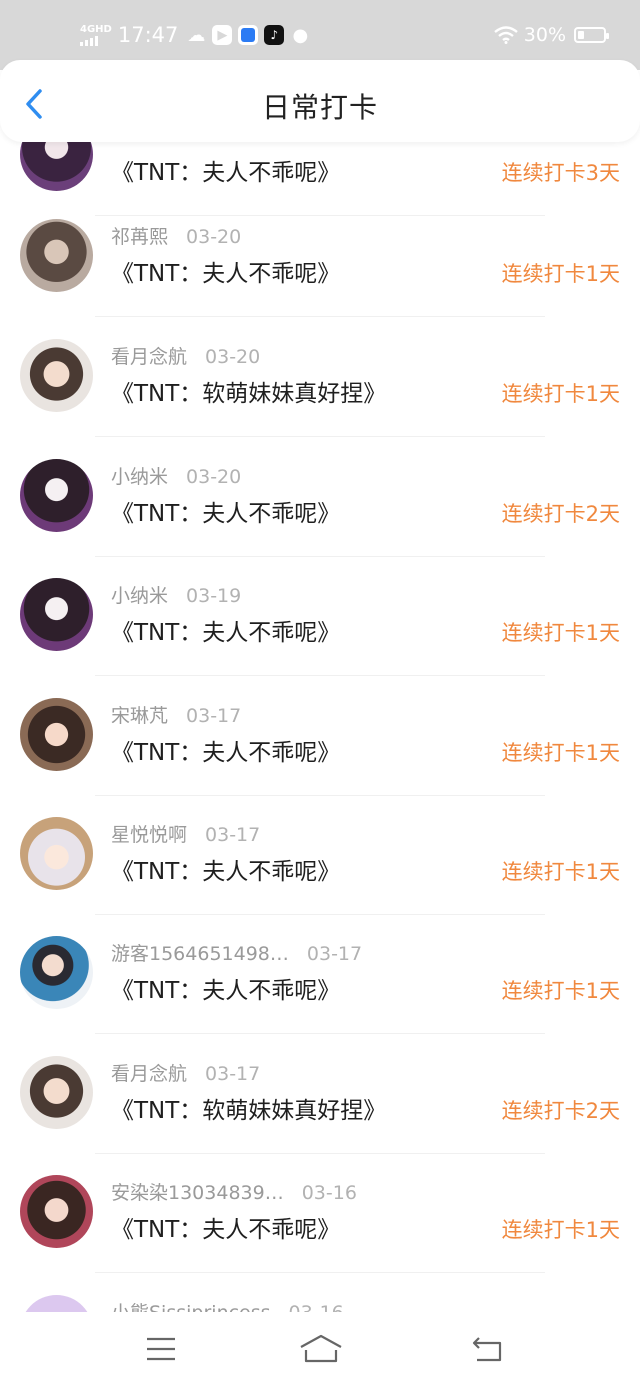 The height and width of the screenshot is (1387, 640). I want to click on list-item: 星悦悦啊 03-17 《TNT：夫人不乖呢》 连续打卡1天, so click(320, 855).